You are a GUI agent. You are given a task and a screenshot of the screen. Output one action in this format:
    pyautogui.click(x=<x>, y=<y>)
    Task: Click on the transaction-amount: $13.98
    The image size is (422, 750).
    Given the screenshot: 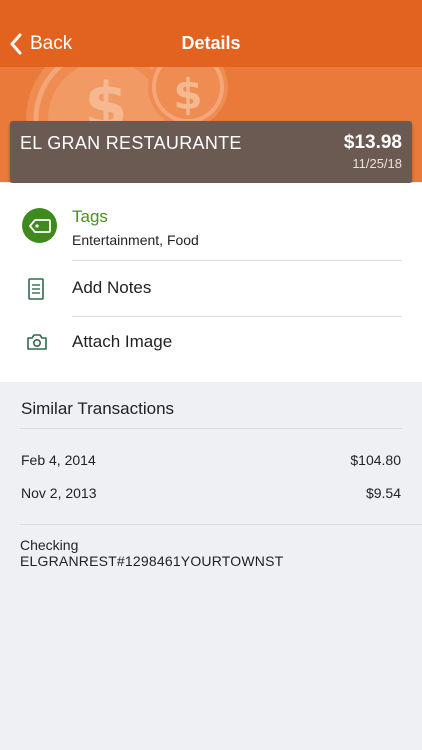 What is the action you would take?
    pyautogui.click(x=372, y=142)
    